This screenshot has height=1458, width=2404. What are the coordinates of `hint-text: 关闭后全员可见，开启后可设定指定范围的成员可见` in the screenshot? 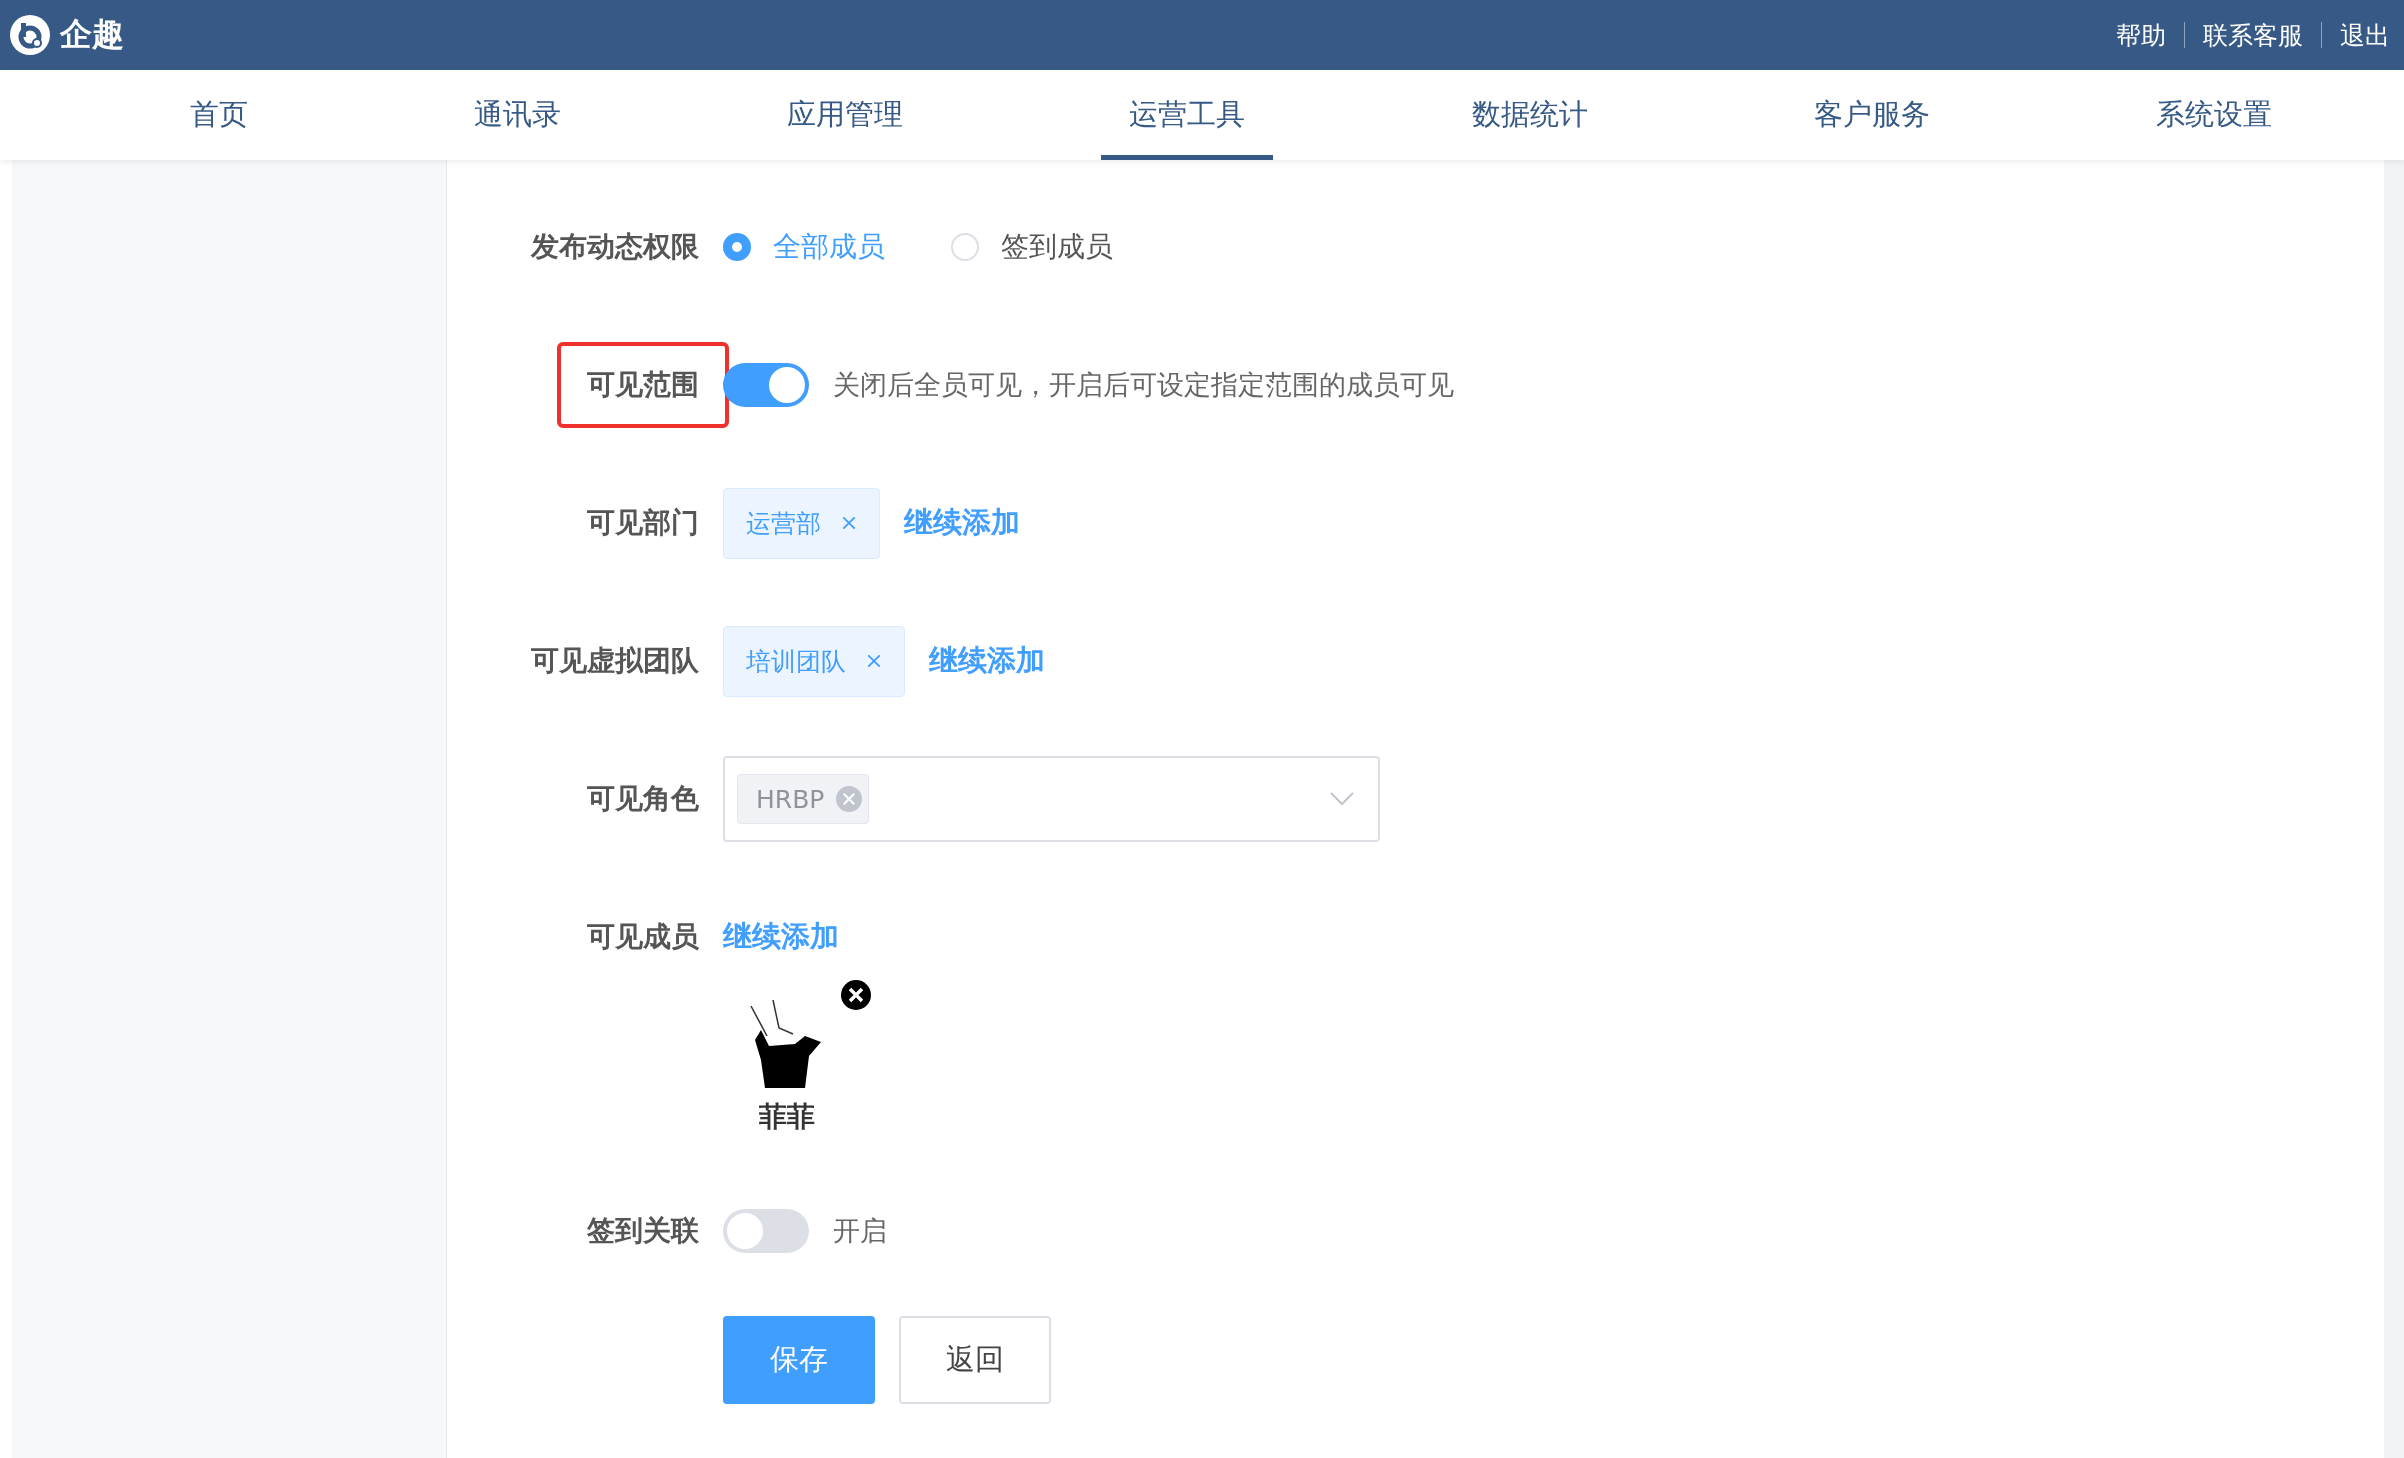 It's located at (1143, 385).